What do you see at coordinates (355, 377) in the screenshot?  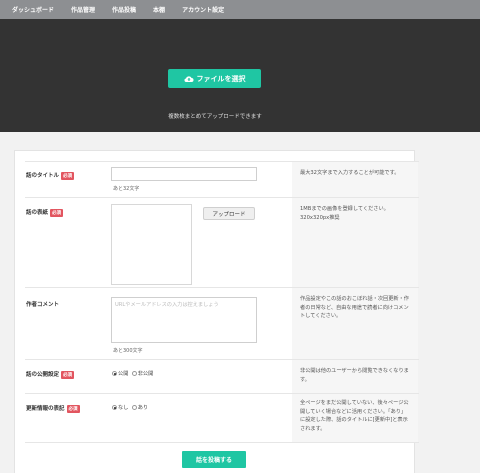 I see `visibility-help: 非公開は他のユーザーから閲覧できなくなります。` at bounding box center [355, 377].